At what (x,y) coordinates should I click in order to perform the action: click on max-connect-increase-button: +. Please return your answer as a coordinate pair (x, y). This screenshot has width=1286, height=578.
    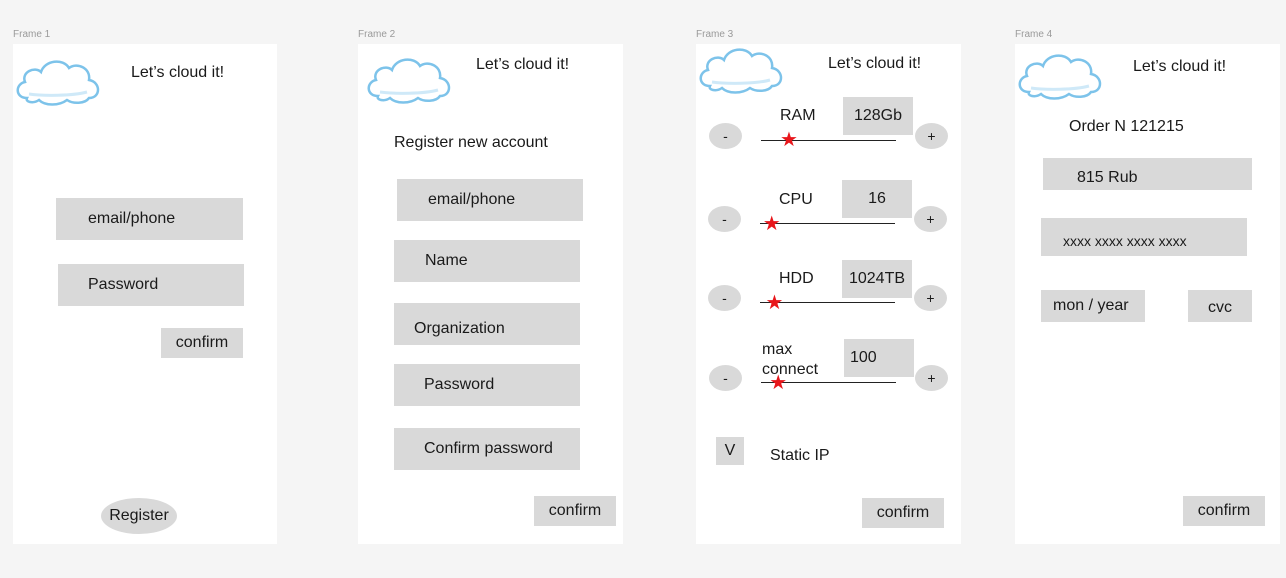
    Looking at the image, I should click on (931, 378).